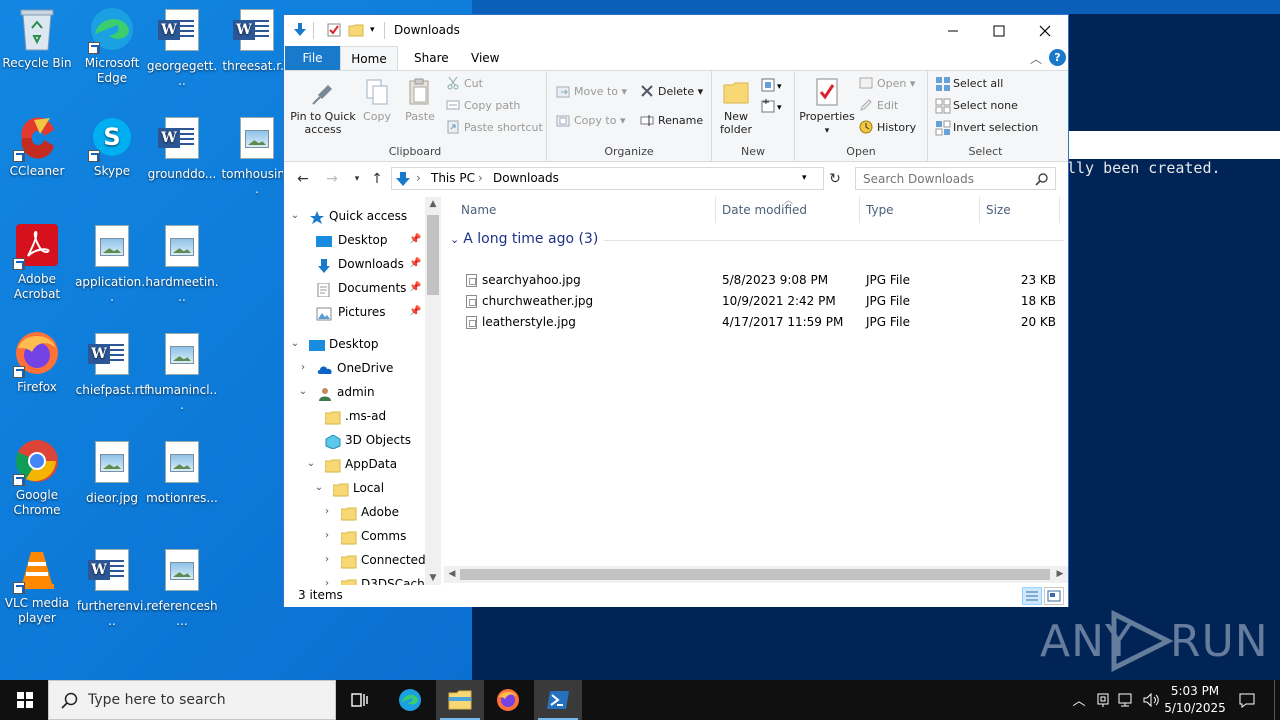 The width and height of the screenshot is (1280, 720). What do you see at coordinates (773, 87) in the screenshot?
I see `new-item-button: ▾` at bounding box center [773, 87].